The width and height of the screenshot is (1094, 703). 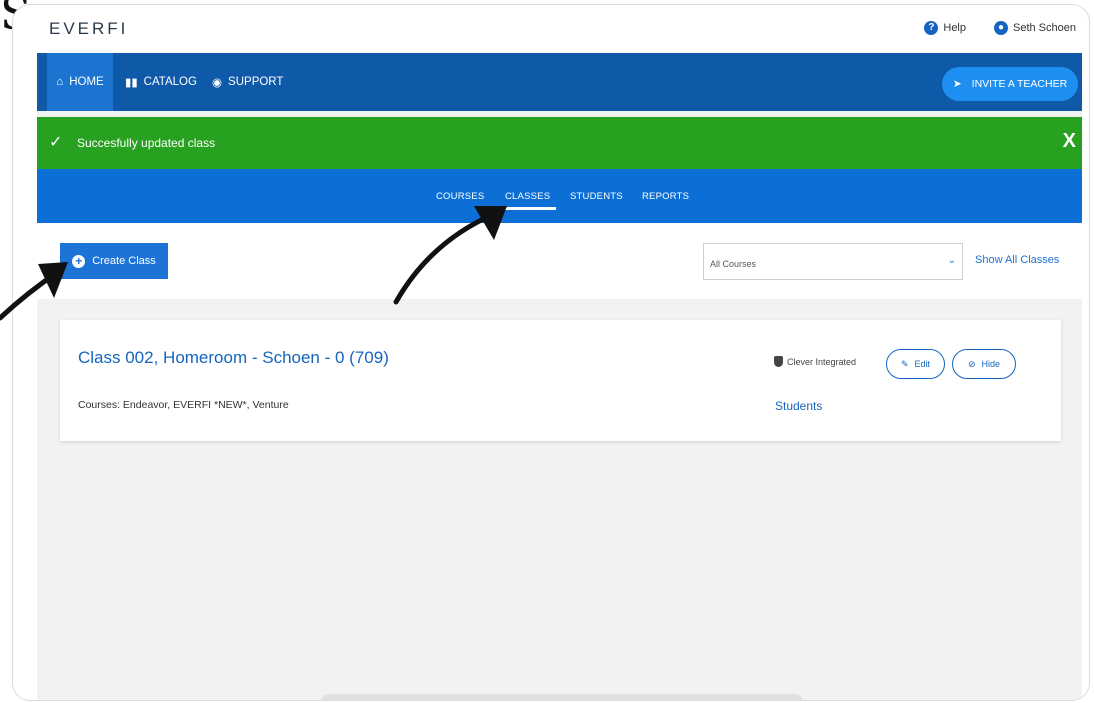 I want to click on user-menu: ● Seth Schoen, so click(x=1035, y=28).